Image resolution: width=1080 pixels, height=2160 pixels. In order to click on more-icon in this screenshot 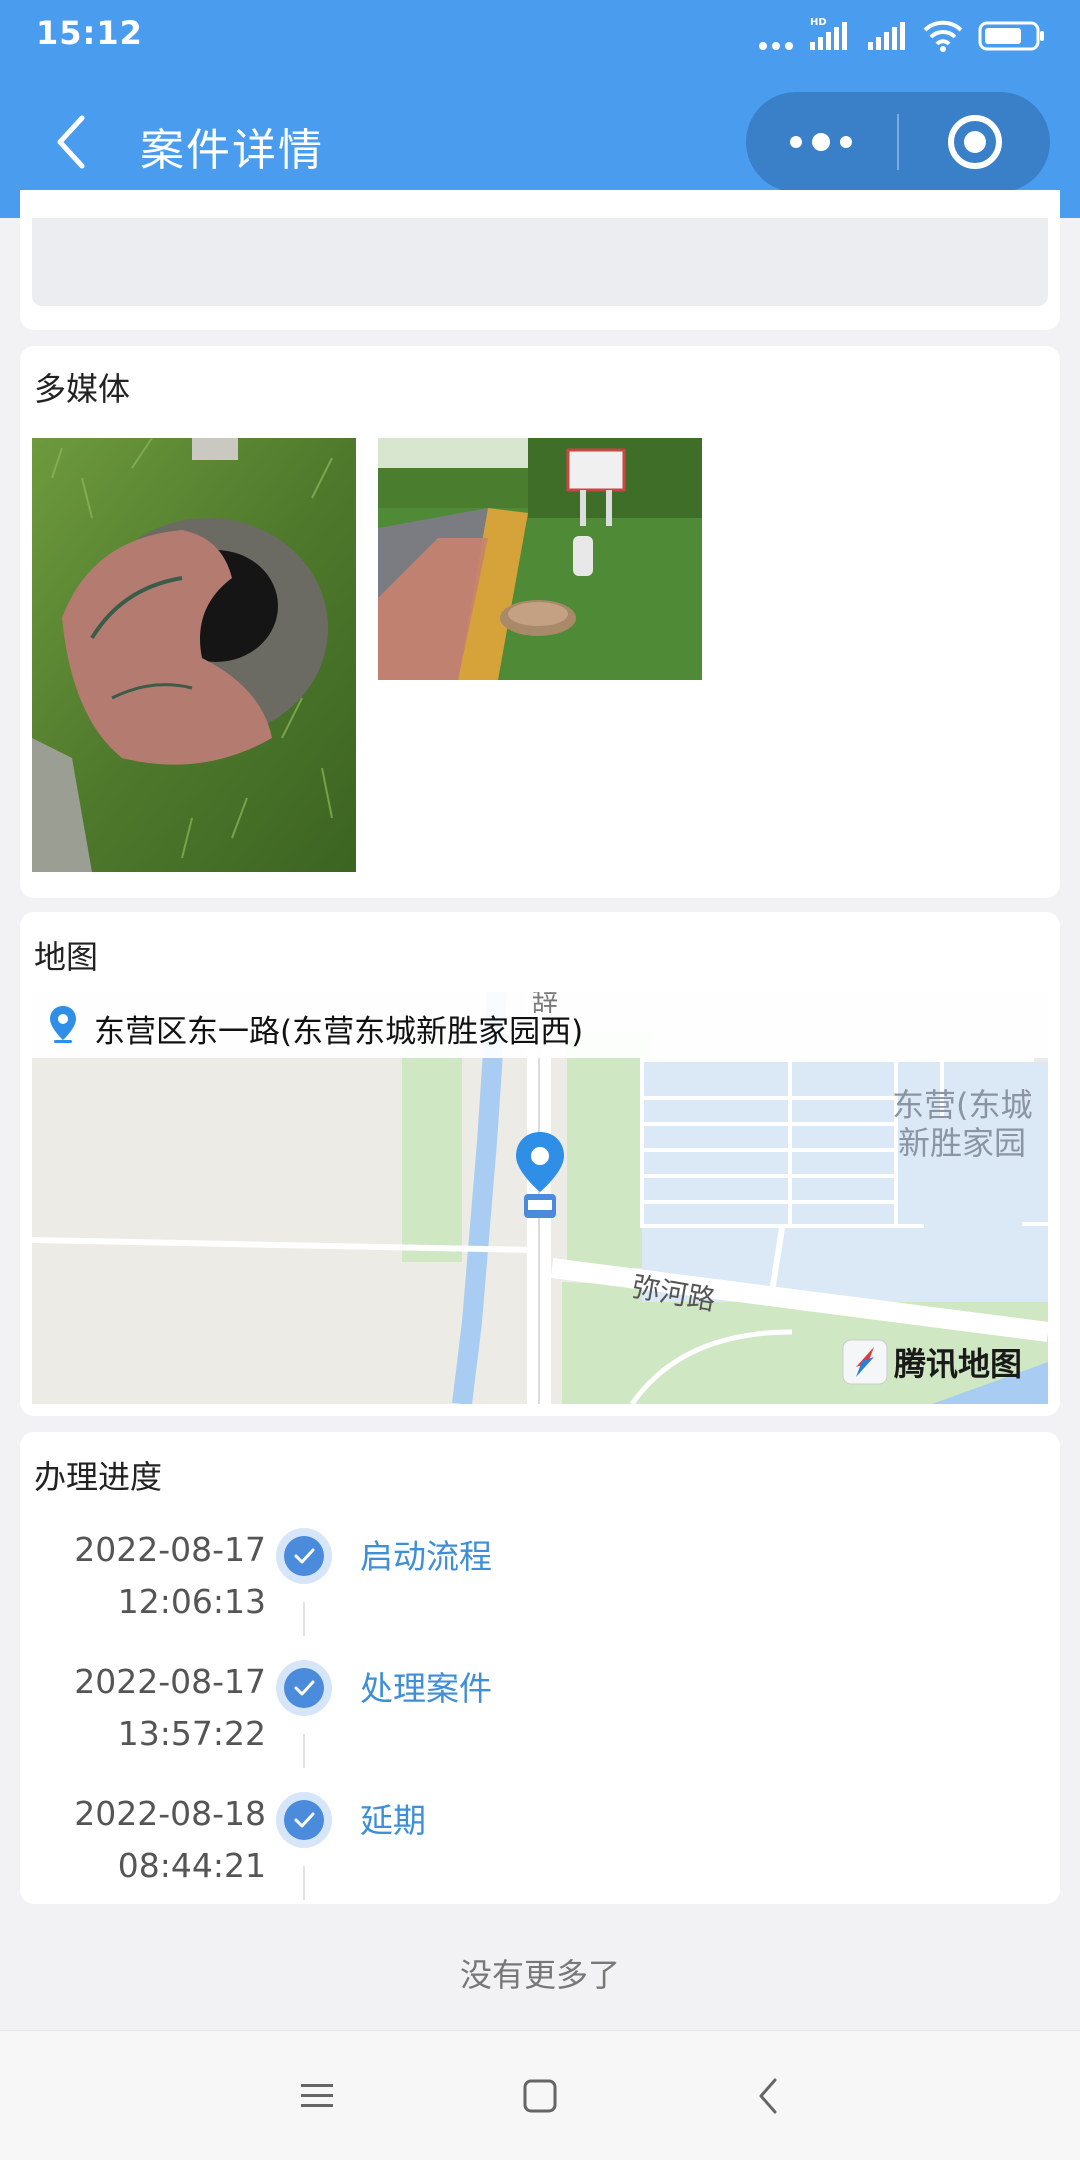, I will do `click(796, 142)`.